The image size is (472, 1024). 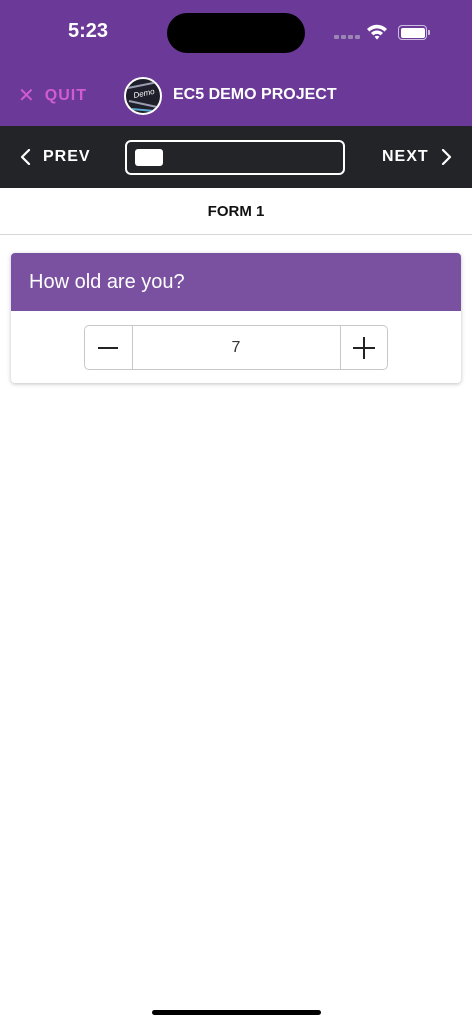 I want to click on question-card: How old are you?, so click(x=236, y=318).